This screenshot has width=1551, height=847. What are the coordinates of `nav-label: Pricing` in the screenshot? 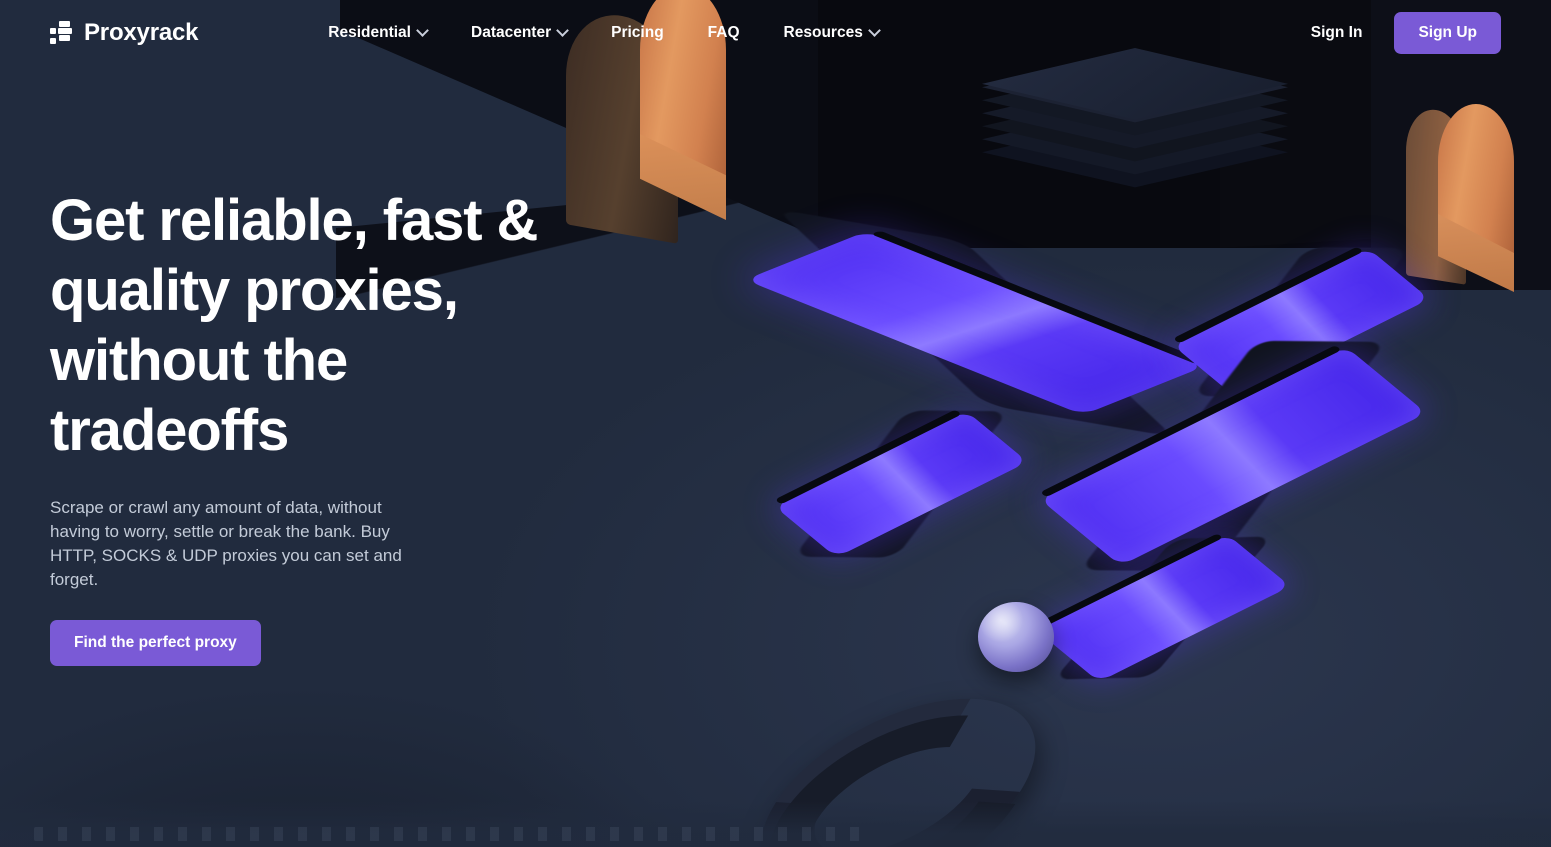 It's located at (637, 32).